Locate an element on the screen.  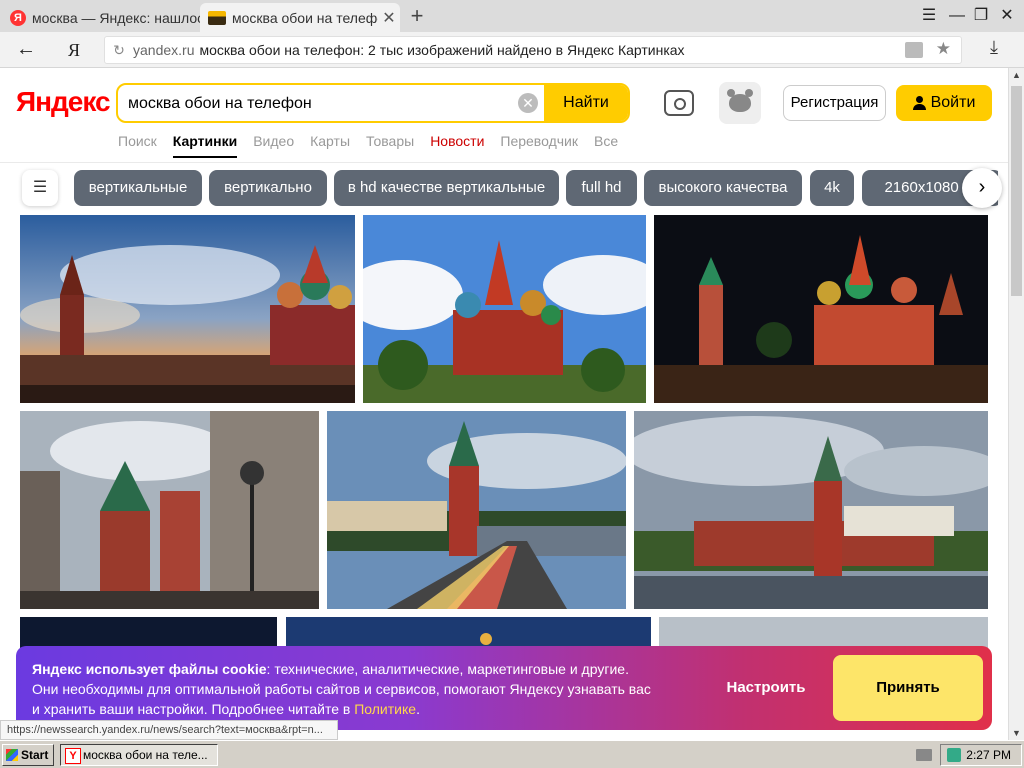
policy-link: Политике is located at coordinates (385, 709).